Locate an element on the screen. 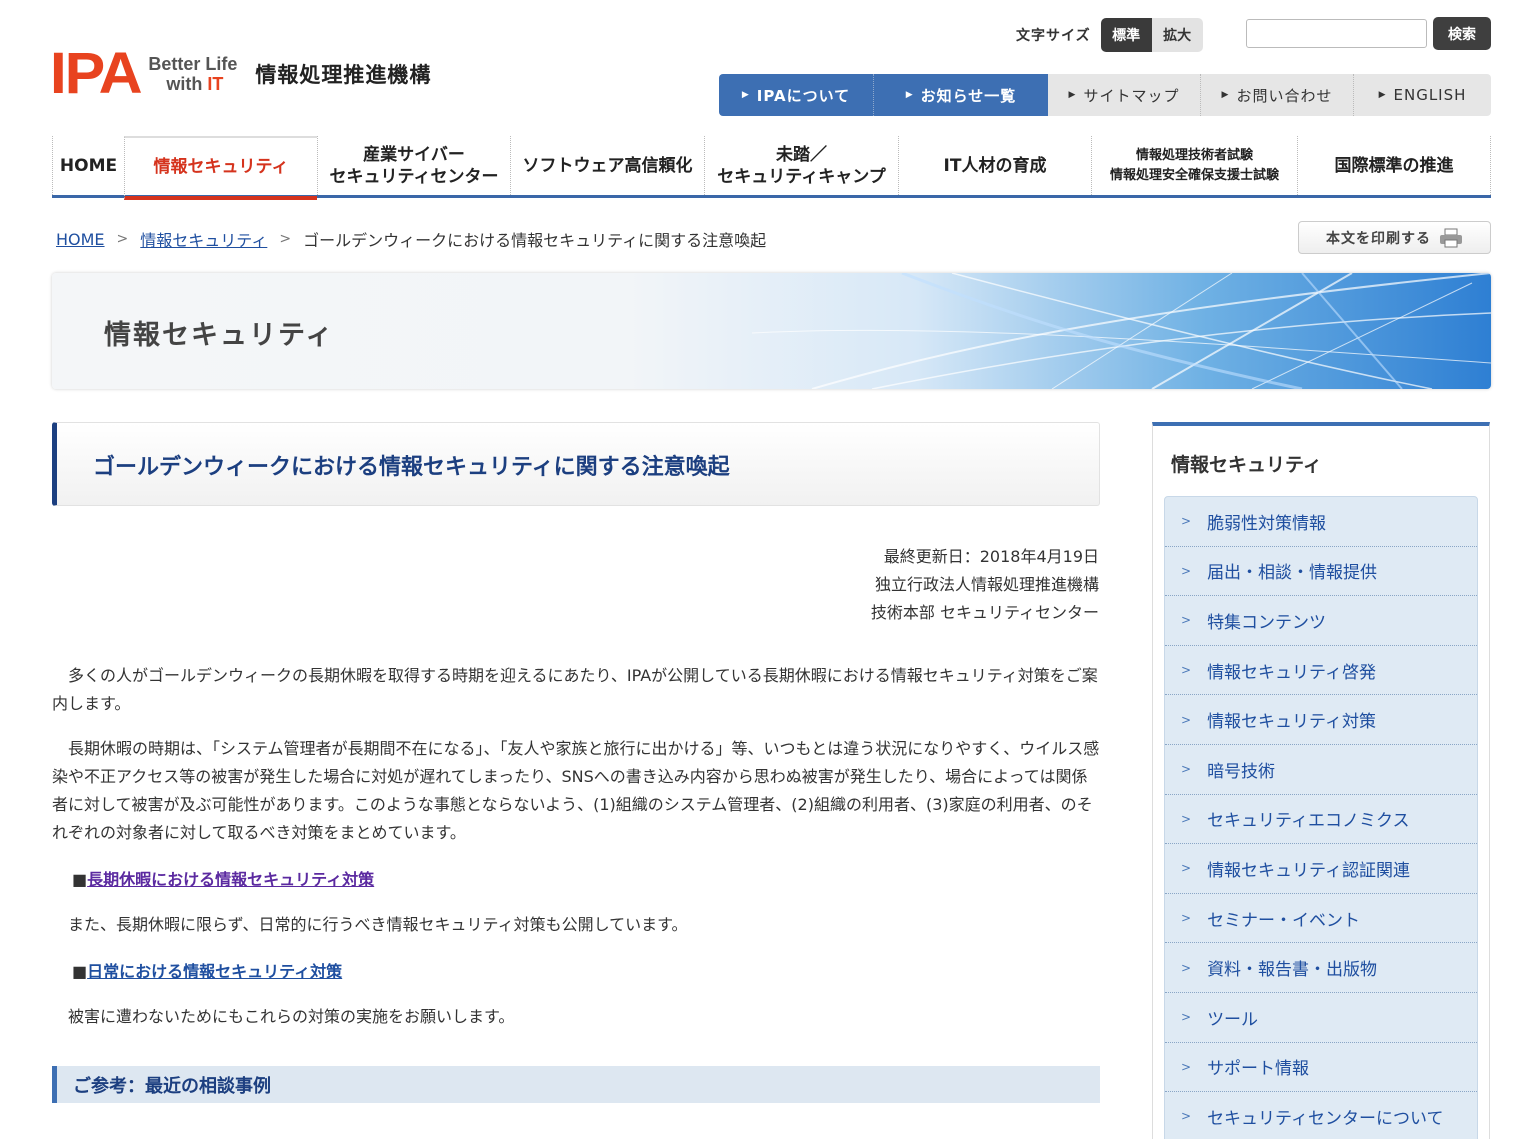 This screenshot has height=1139, width=1519. gnav-industrial-cyber: 産業サイバー セキュリティセンター is located at coordinates (413, 165).